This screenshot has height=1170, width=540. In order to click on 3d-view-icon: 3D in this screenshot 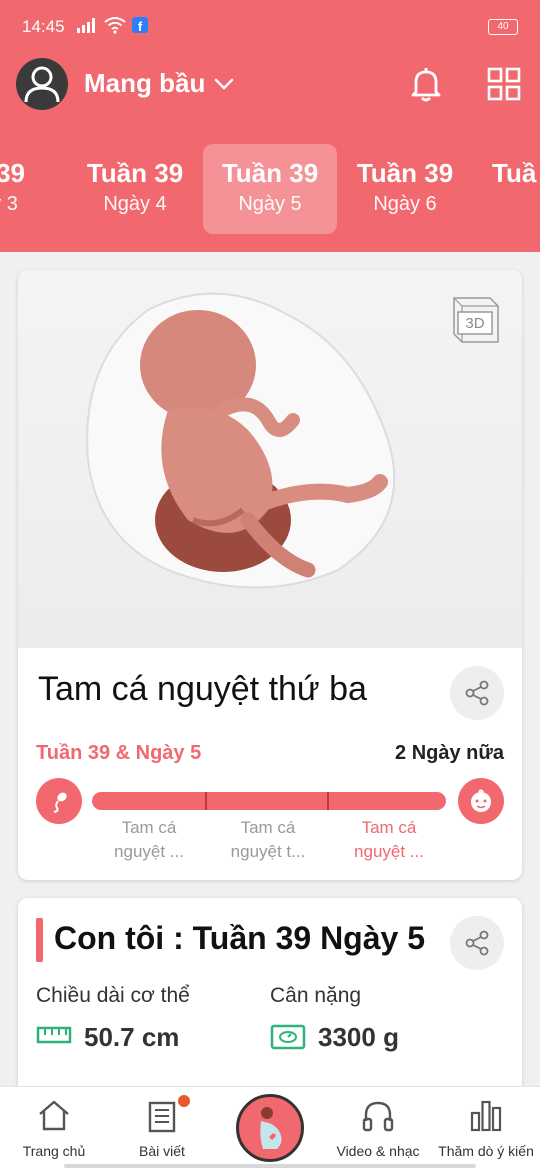, I will do `click(472, 320)`.